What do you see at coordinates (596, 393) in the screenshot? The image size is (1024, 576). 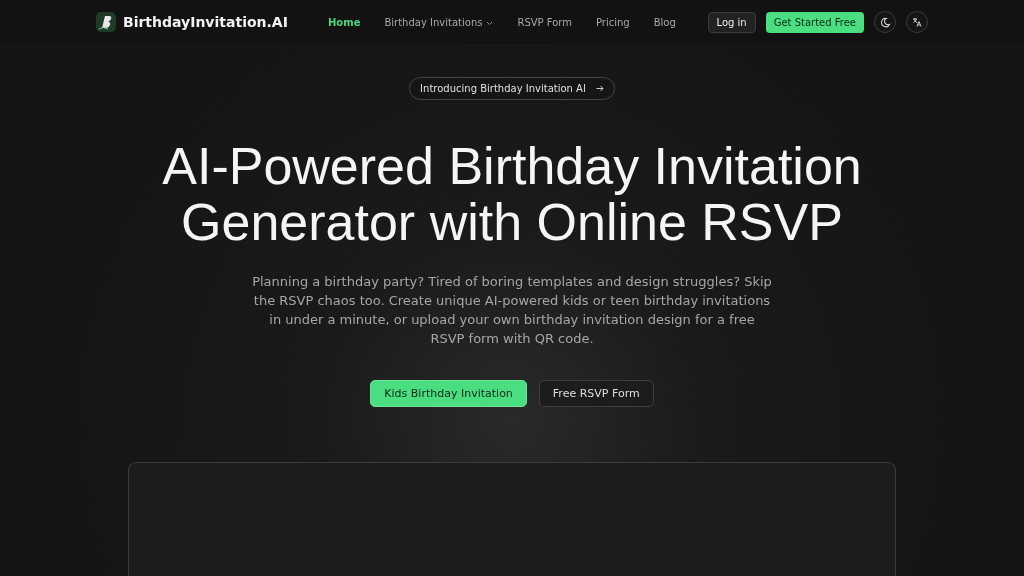 I see `rsvp-form-button: Free RSVP Form` at bounding box center [596, 393].